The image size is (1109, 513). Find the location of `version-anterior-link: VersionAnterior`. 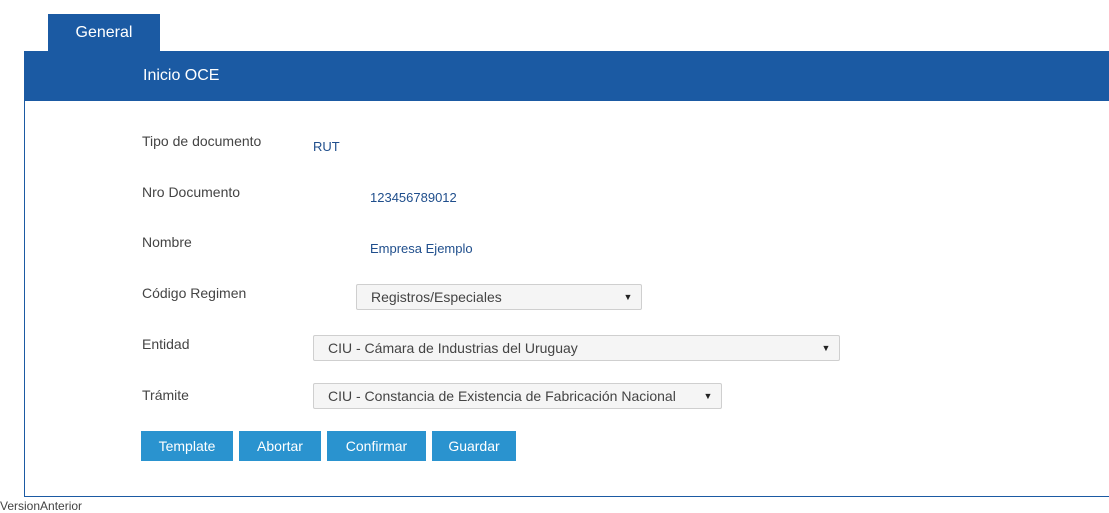

version-anterior-link: VersionAnterior is located at coordinates (41, 506).